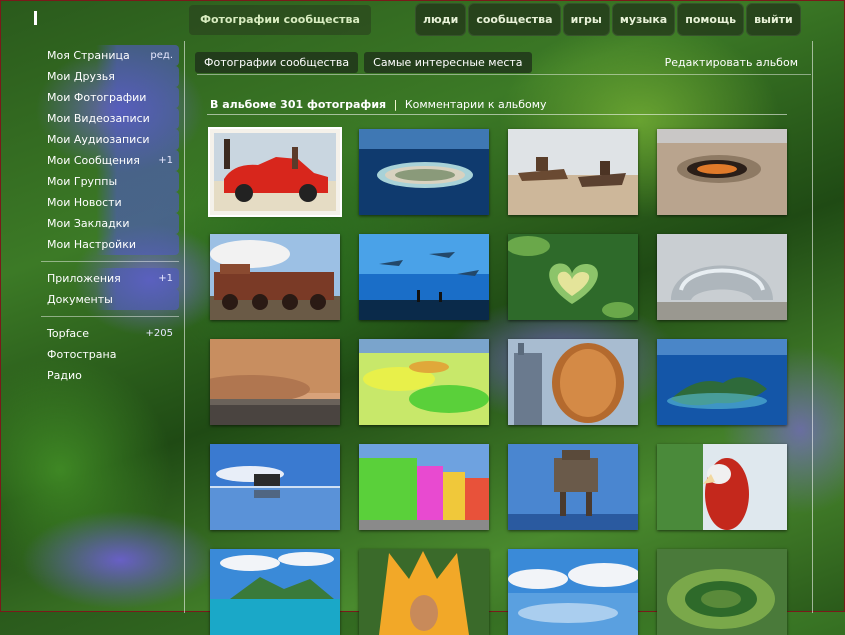  I want to click on edit-link: ред., so click(161, 55).